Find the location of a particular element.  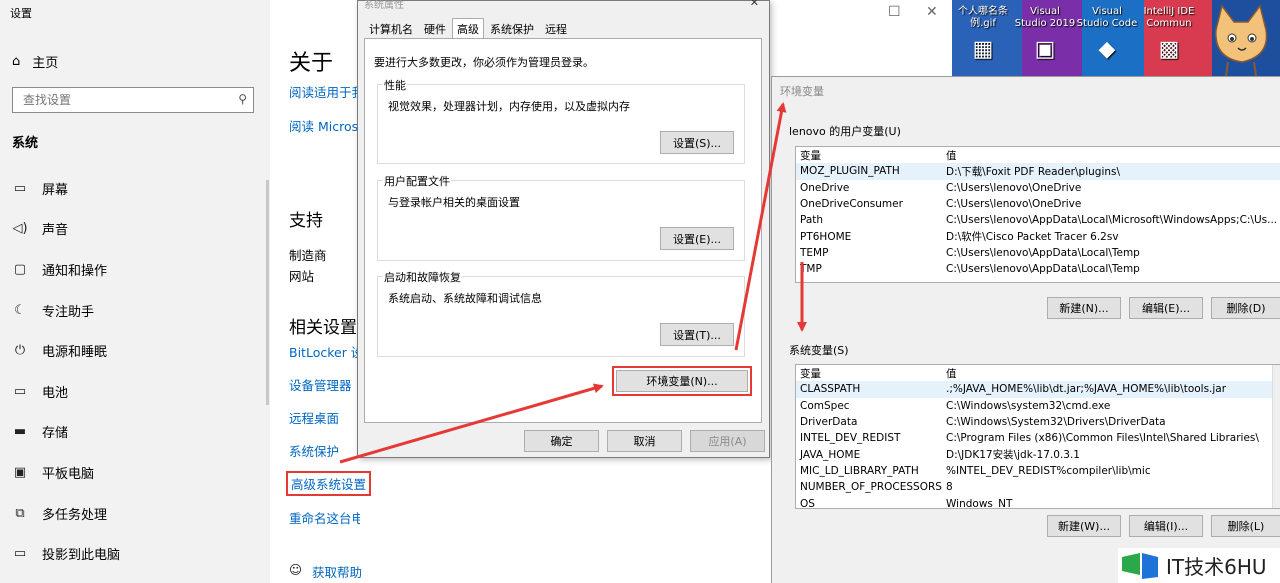

variable-name: ComSpec is located at coordinates (825, 405).